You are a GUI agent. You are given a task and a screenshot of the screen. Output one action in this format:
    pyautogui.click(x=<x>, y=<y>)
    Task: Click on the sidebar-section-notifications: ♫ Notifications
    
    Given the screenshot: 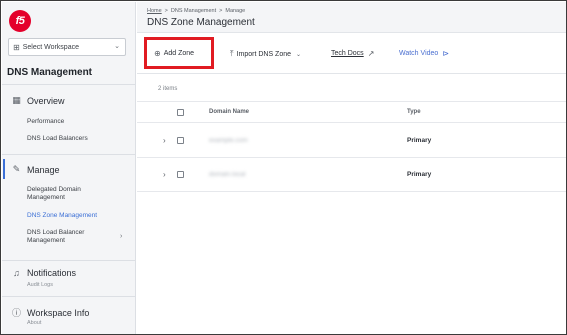 What is the action you would take?
    pyautogui.click(x=44, y=273)
    